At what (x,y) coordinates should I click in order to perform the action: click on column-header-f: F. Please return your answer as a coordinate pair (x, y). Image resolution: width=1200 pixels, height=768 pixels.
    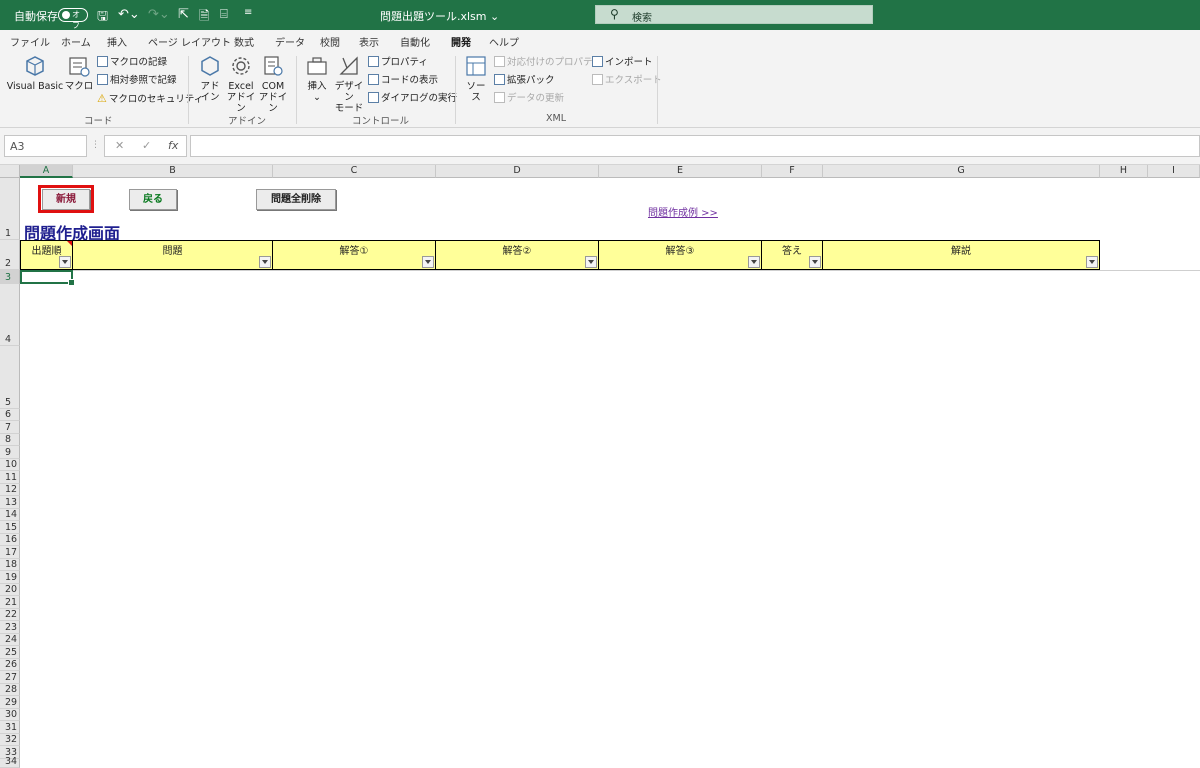
    Looking at the image, I should click on (792, 171).